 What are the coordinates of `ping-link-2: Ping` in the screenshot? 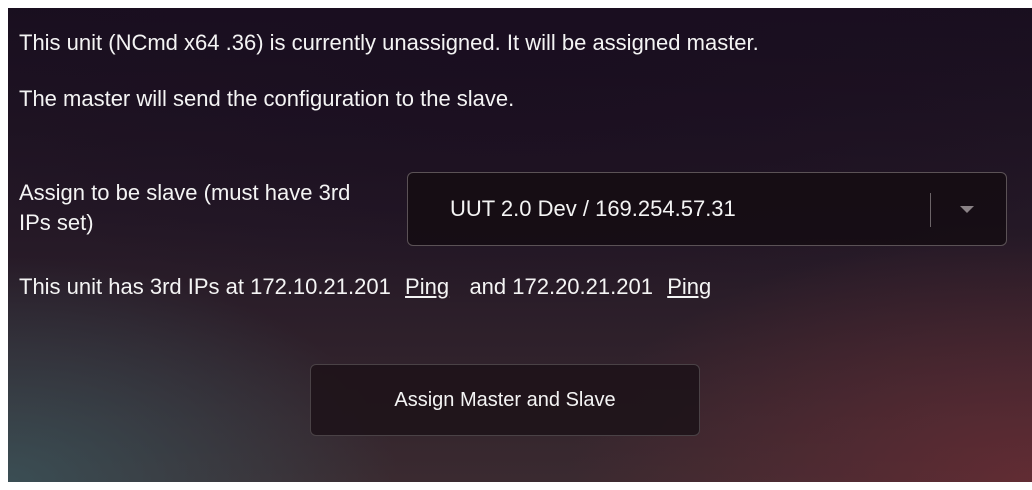 It's located at (689, 286).